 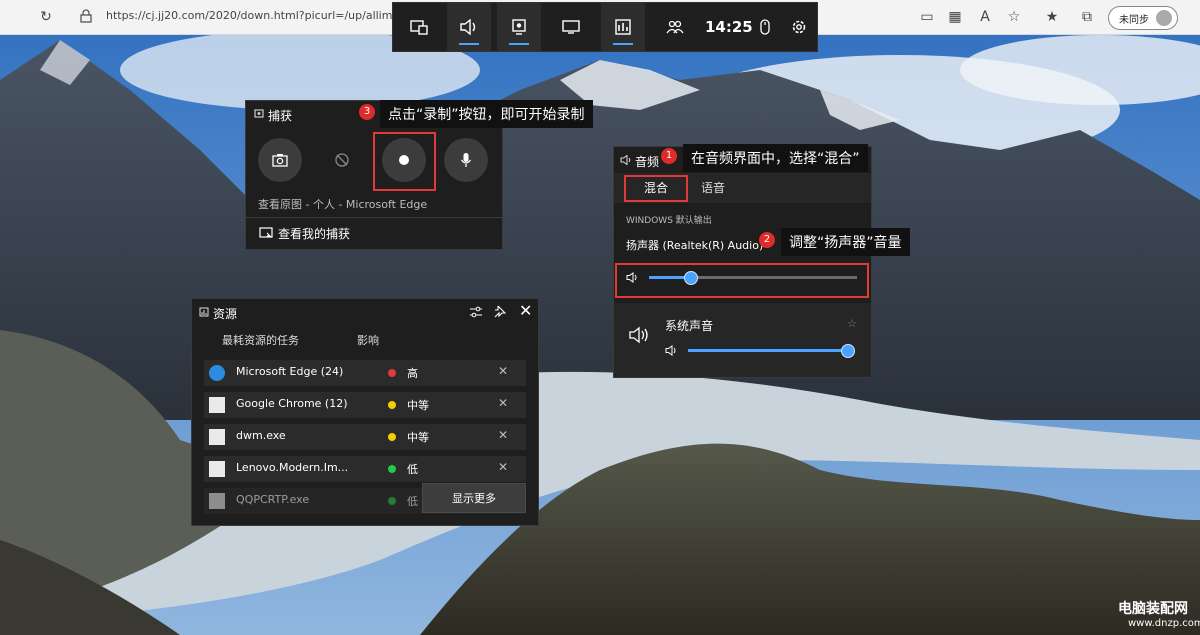 What do you see at coordinates (365, 373) in the screenshot?
I see `table-row: Microsoft Edge (24) 高 ✕` at bounding box center [365, 373].